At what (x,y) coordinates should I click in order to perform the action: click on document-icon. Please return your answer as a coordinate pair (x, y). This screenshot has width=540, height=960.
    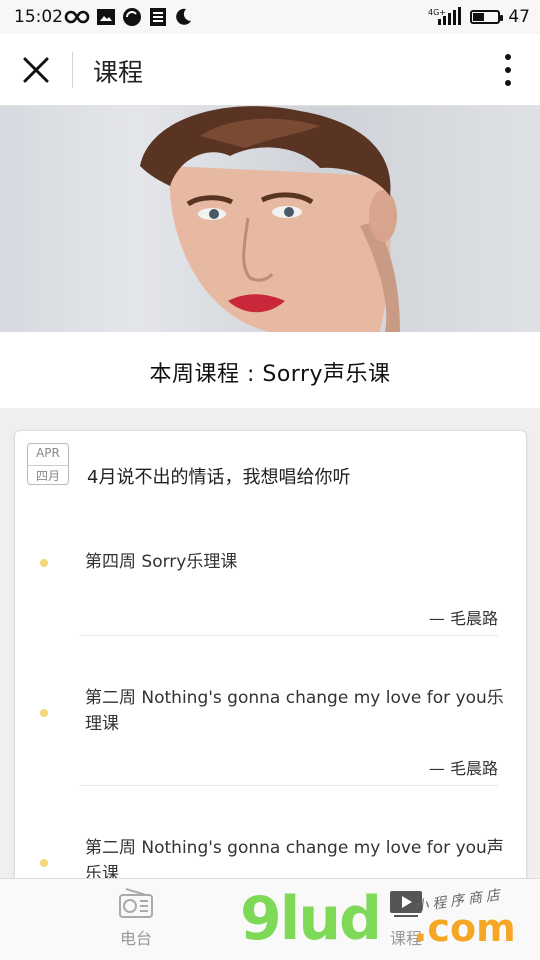
    Looking at the image, I should click on (158, 17).